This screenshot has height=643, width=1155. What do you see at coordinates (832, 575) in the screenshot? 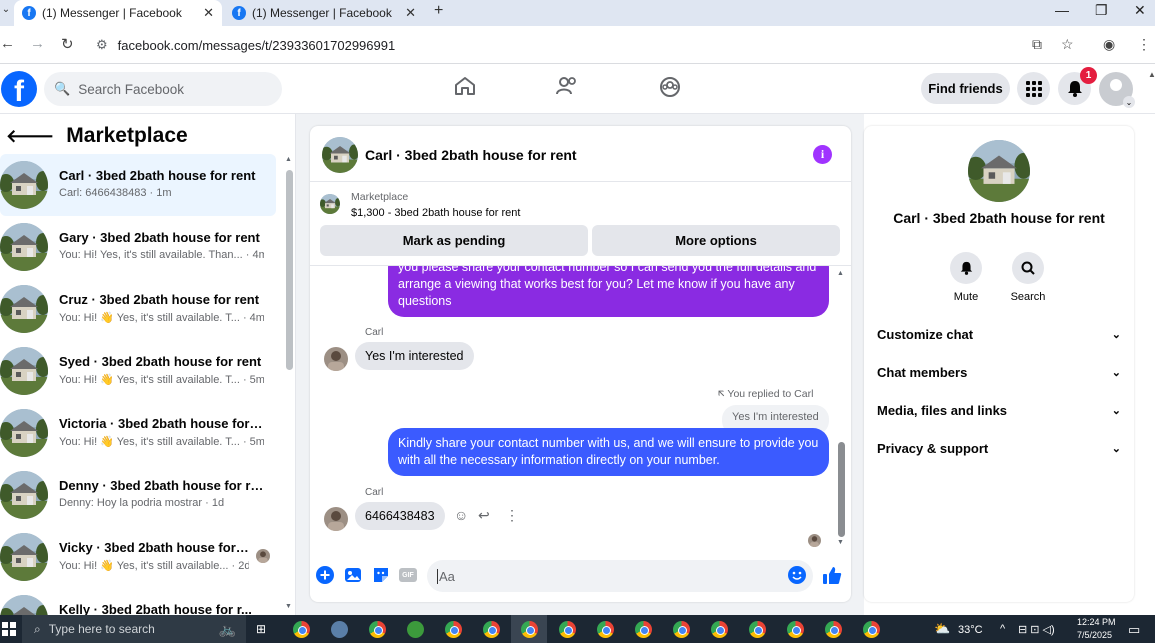
I see `thumbs-up-icon` at bounding box center [832, 575].